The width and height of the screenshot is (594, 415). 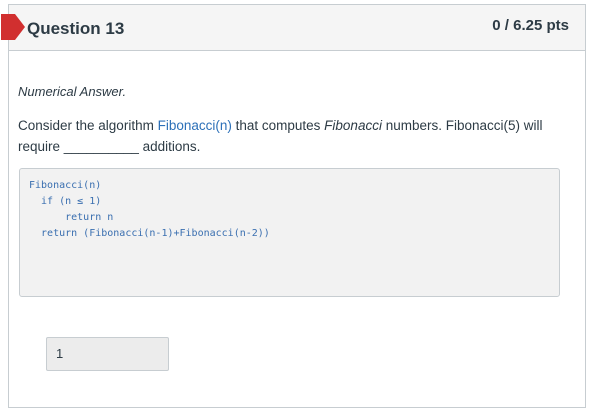 I want to click on question-points: 0 / 6.25 pts, so click(x=530, y=25).